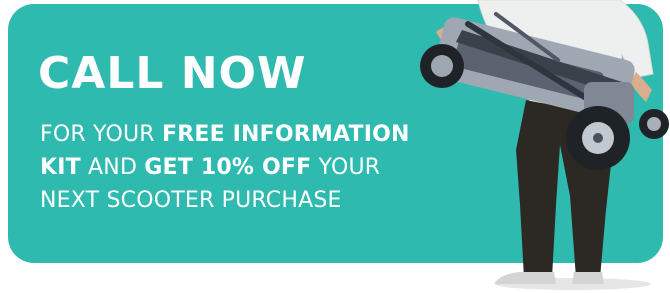 The width and height of the screenshot is (670, 293). I want to click on call-now-headline: CALL NOW, so click(172, 73).